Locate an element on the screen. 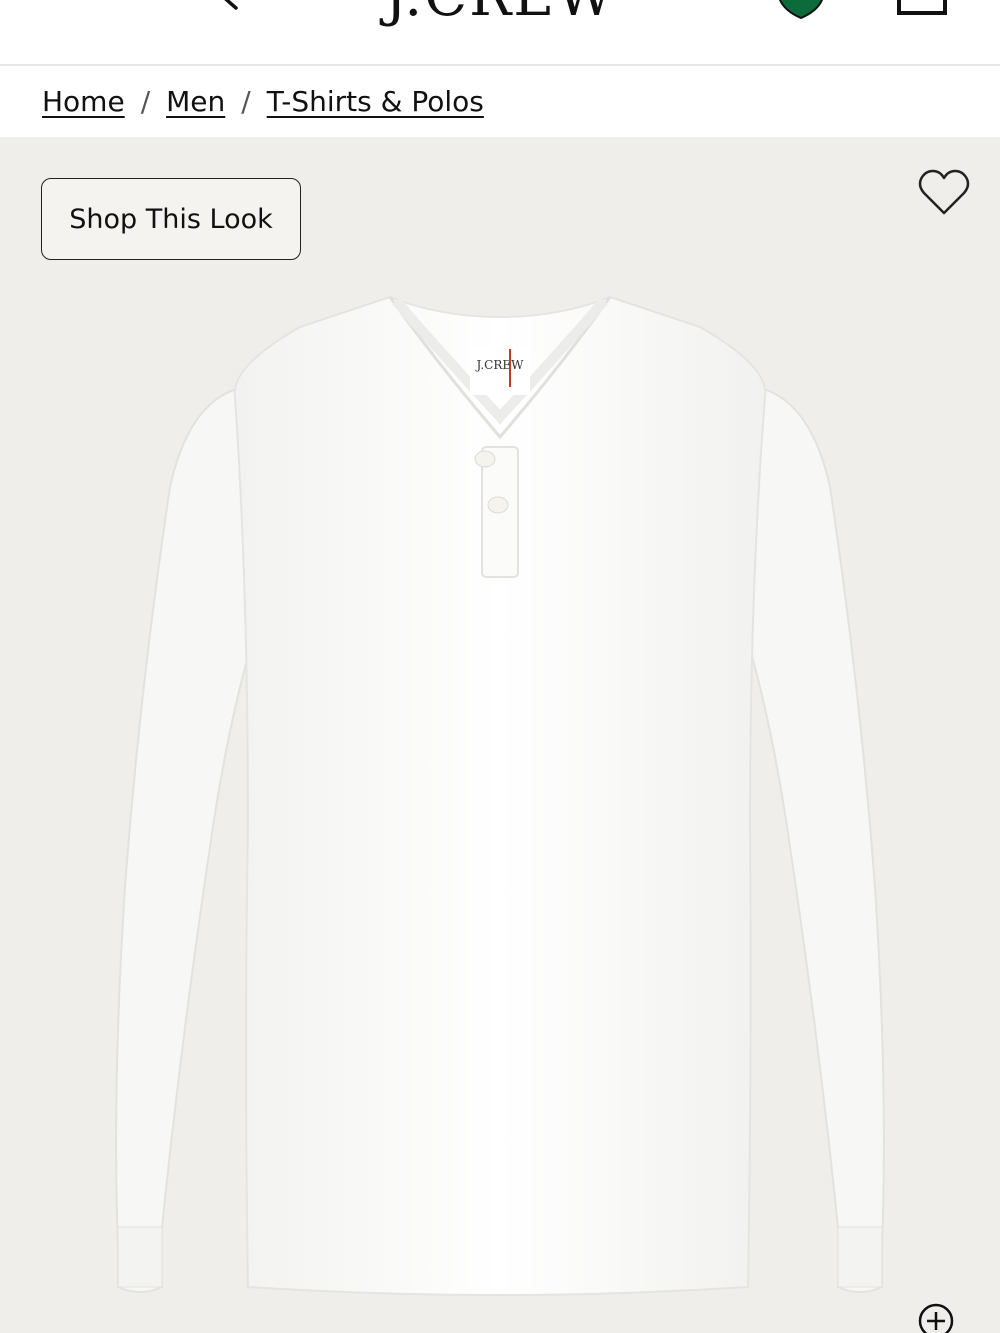 The height and width of the screenshot is (1333, 1000). shopping-bag-icon is located at coordinates (922, 8).